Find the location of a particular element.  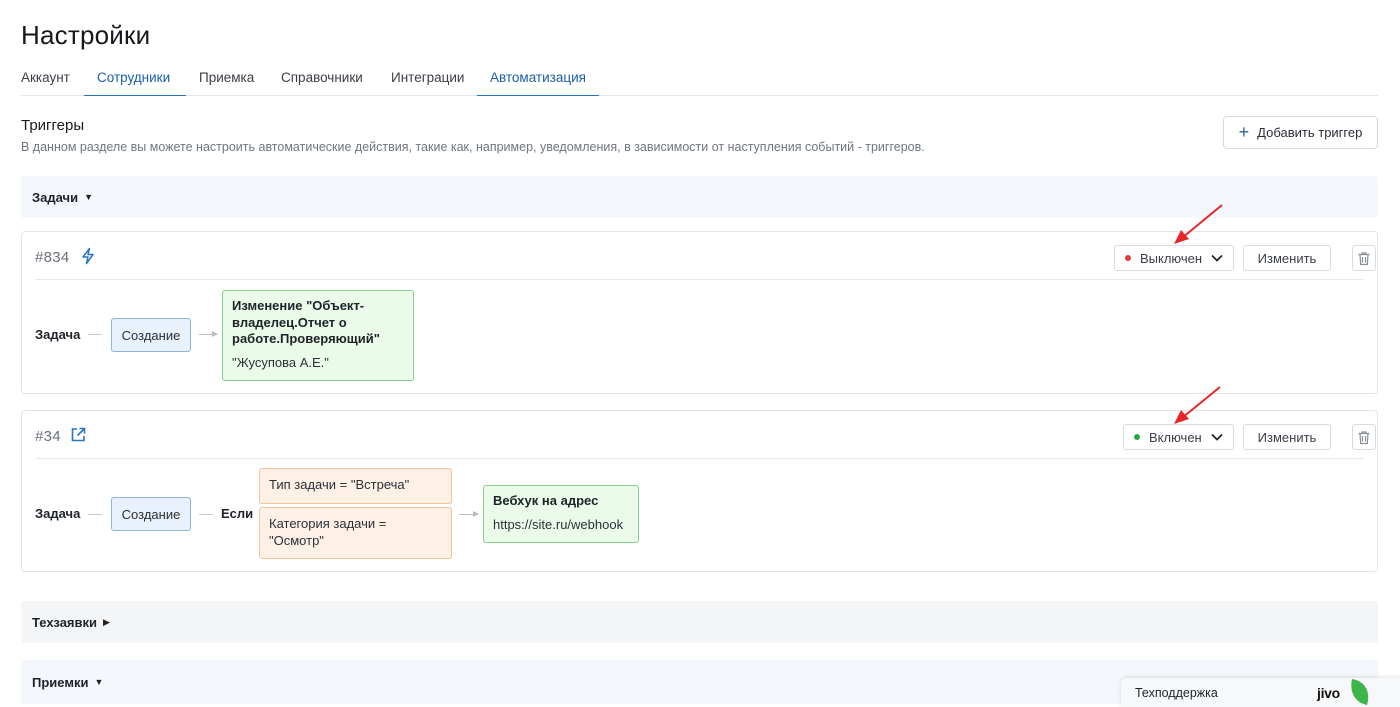

page-title: Настройки is located at coordinates (86, 35).